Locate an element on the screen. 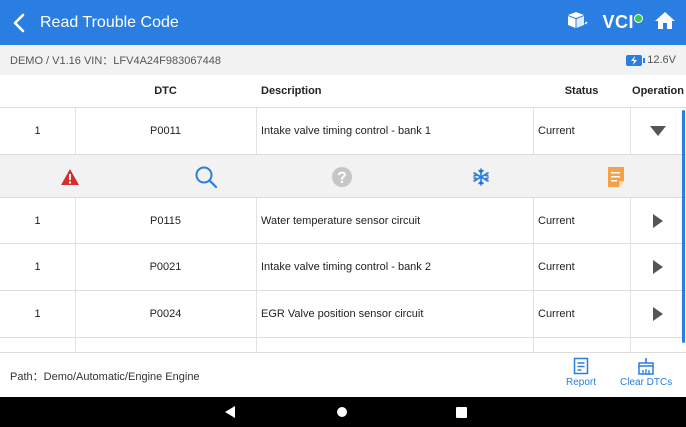 This screenshot has width=686, height=427. help-icon is located at coordinates (342, 176).